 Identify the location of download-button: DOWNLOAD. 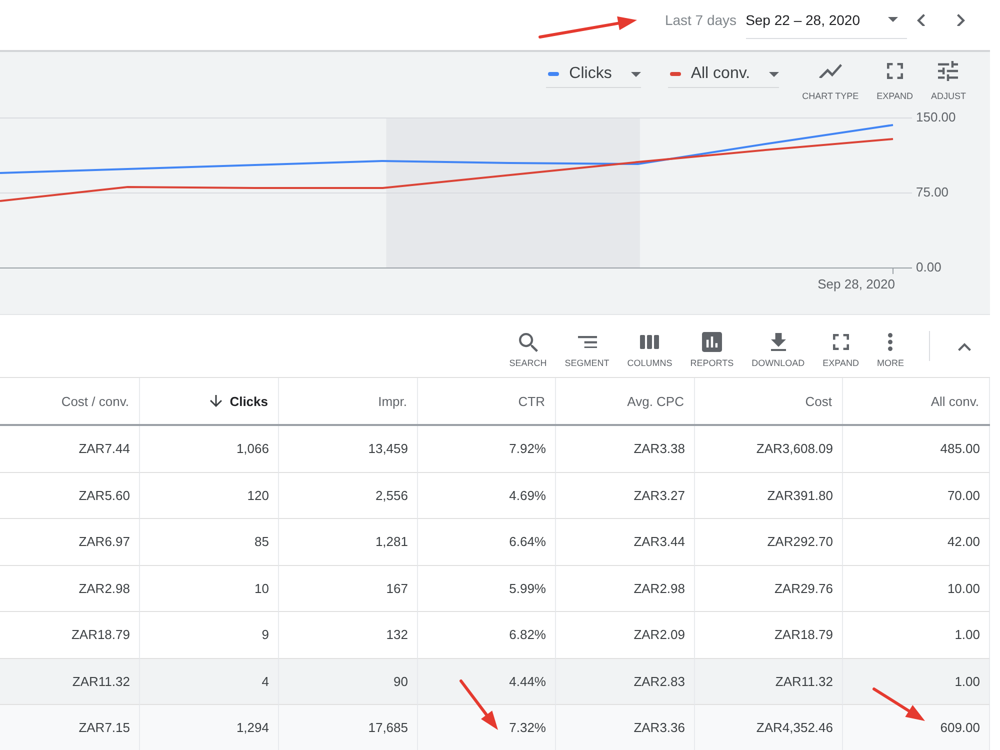
(778, 350).